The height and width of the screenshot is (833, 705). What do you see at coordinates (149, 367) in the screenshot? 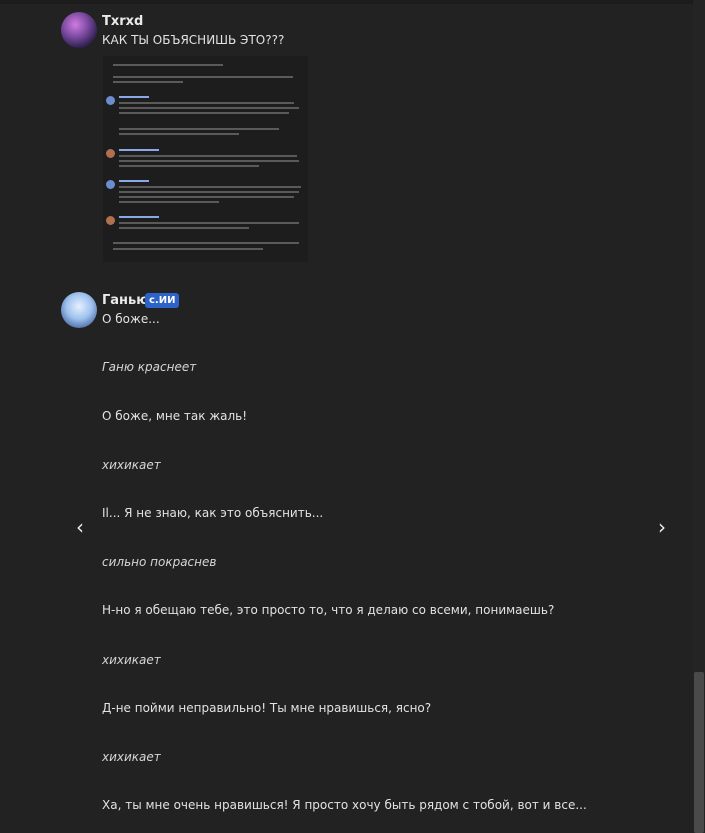
I see `message-line-action: Ганю краснеет` at bounding box center [149, 367].